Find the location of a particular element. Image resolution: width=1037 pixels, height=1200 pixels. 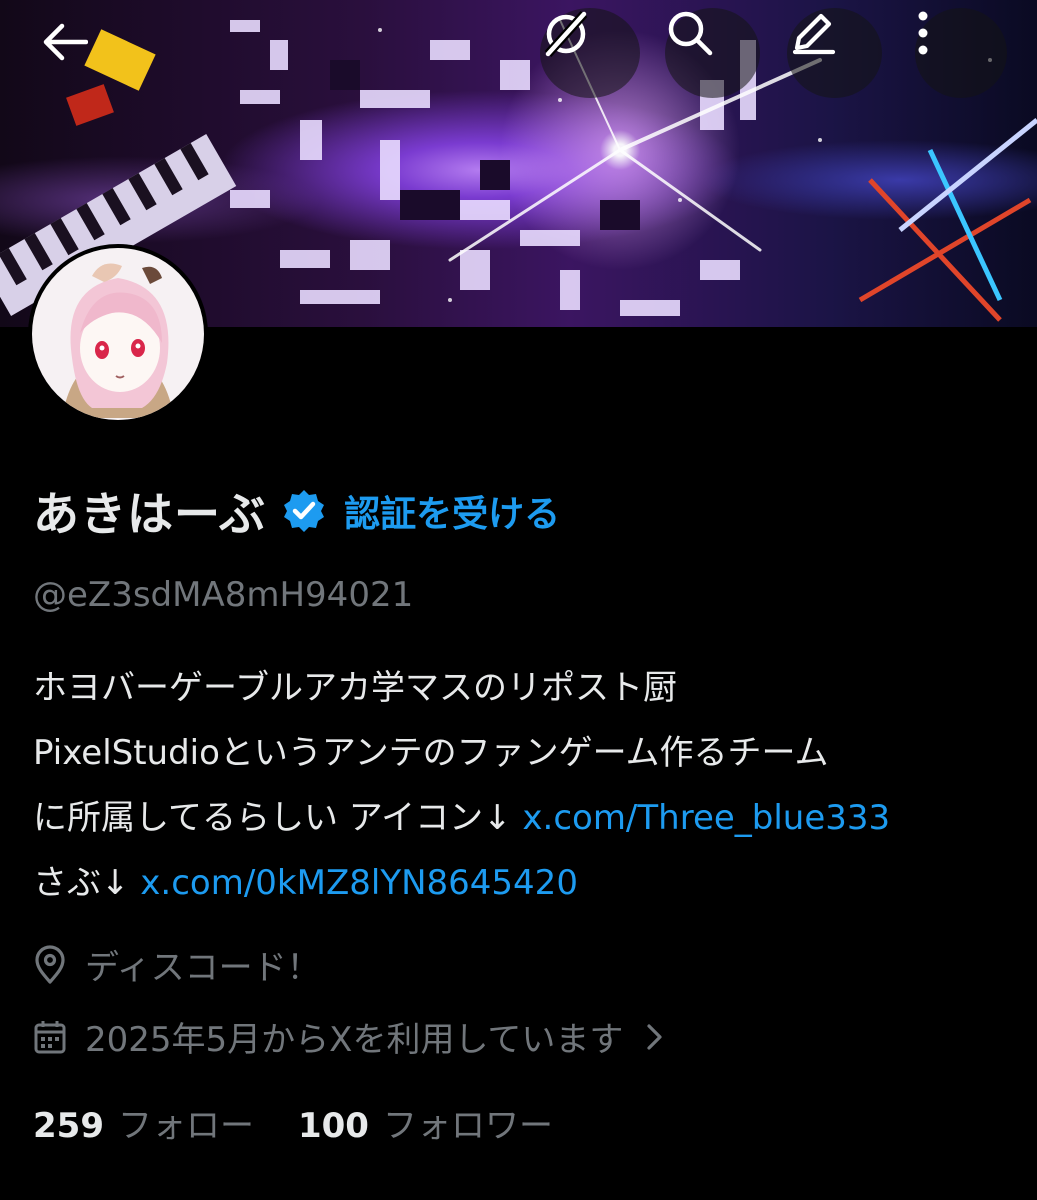

bio-link-icon-account: x.com/Three_blue333 is located at coordinates (706, 818).